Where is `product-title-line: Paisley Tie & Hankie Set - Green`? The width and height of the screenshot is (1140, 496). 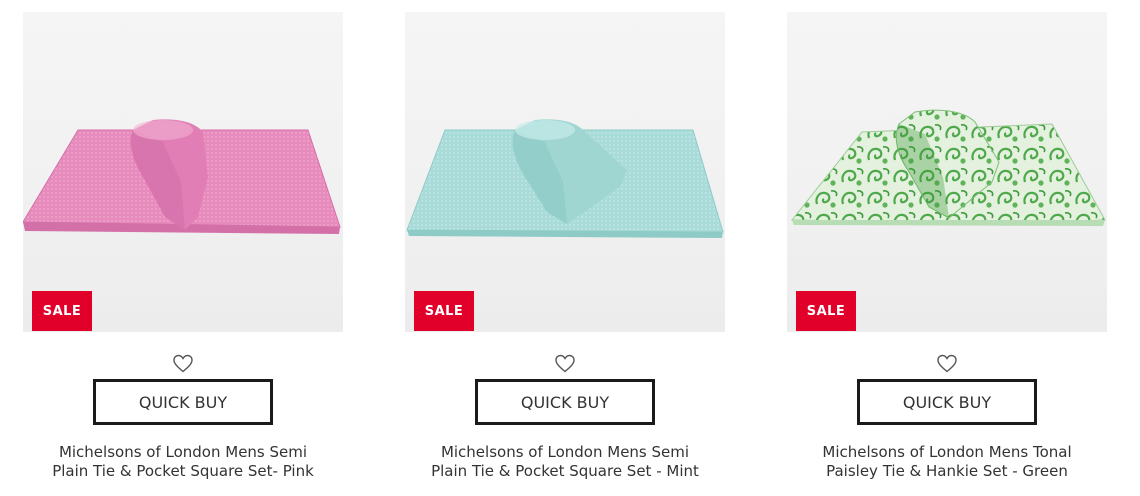
product-title-line: Paisley Tie & Hankie Set - Green is located at coordinates (947, 471).